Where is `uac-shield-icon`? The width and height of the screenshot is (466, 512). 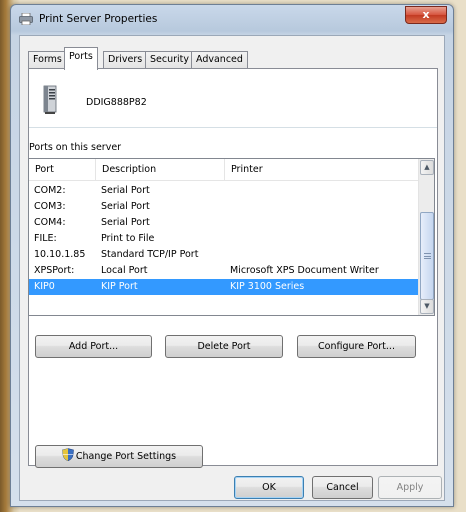 uac-shield-icon is located at coordinates (68, 454).